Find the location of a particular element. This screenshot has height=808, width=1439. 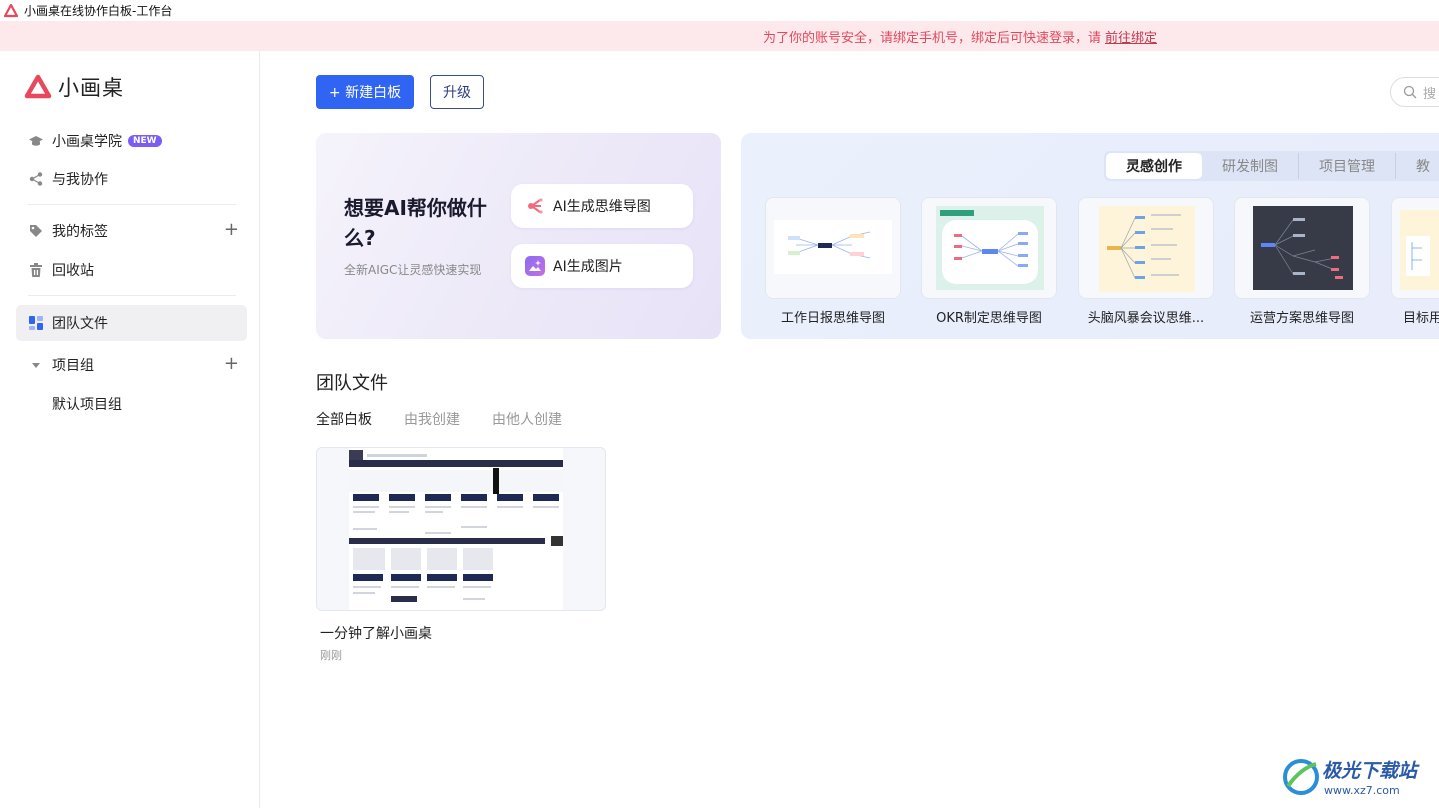

security-notice-bar: 为了你的账号安全，请绑定手机号，绑定后可快速登录，请 前往绑定 is located at coordinates (719, 36).